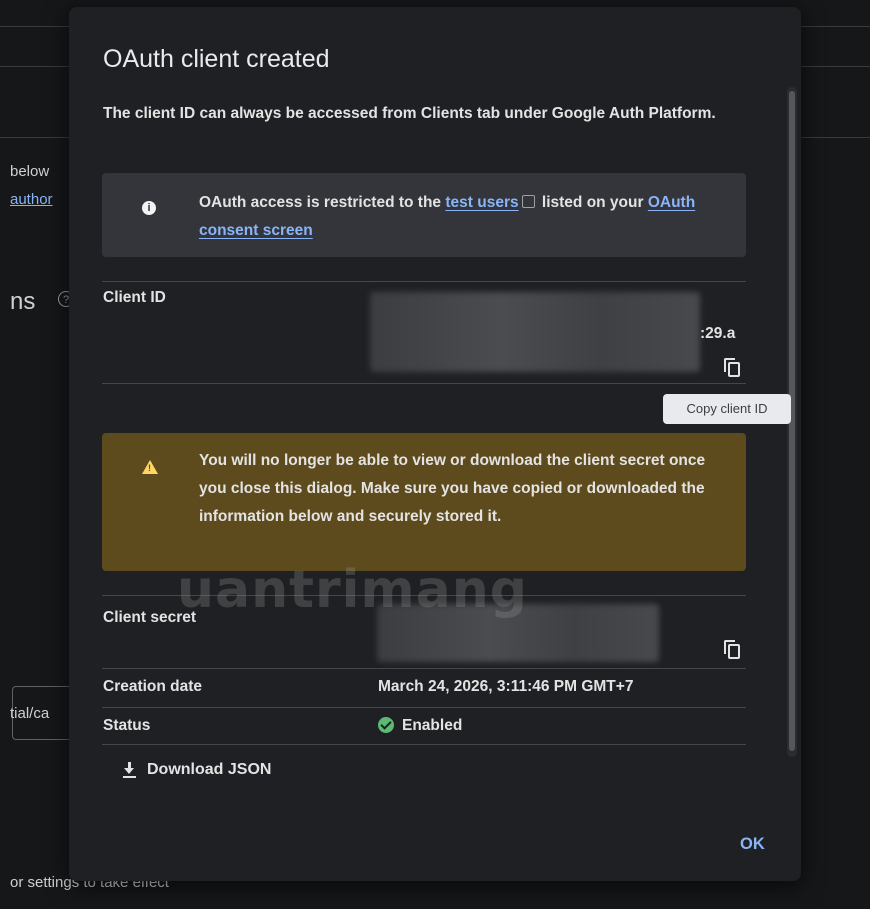 The width and height of the screenshot is (870, 909). What do you see at coordinates (153, 686) in the screenshot?
I see `creation-date-label: Creation date` at bounding box center [153, 686].